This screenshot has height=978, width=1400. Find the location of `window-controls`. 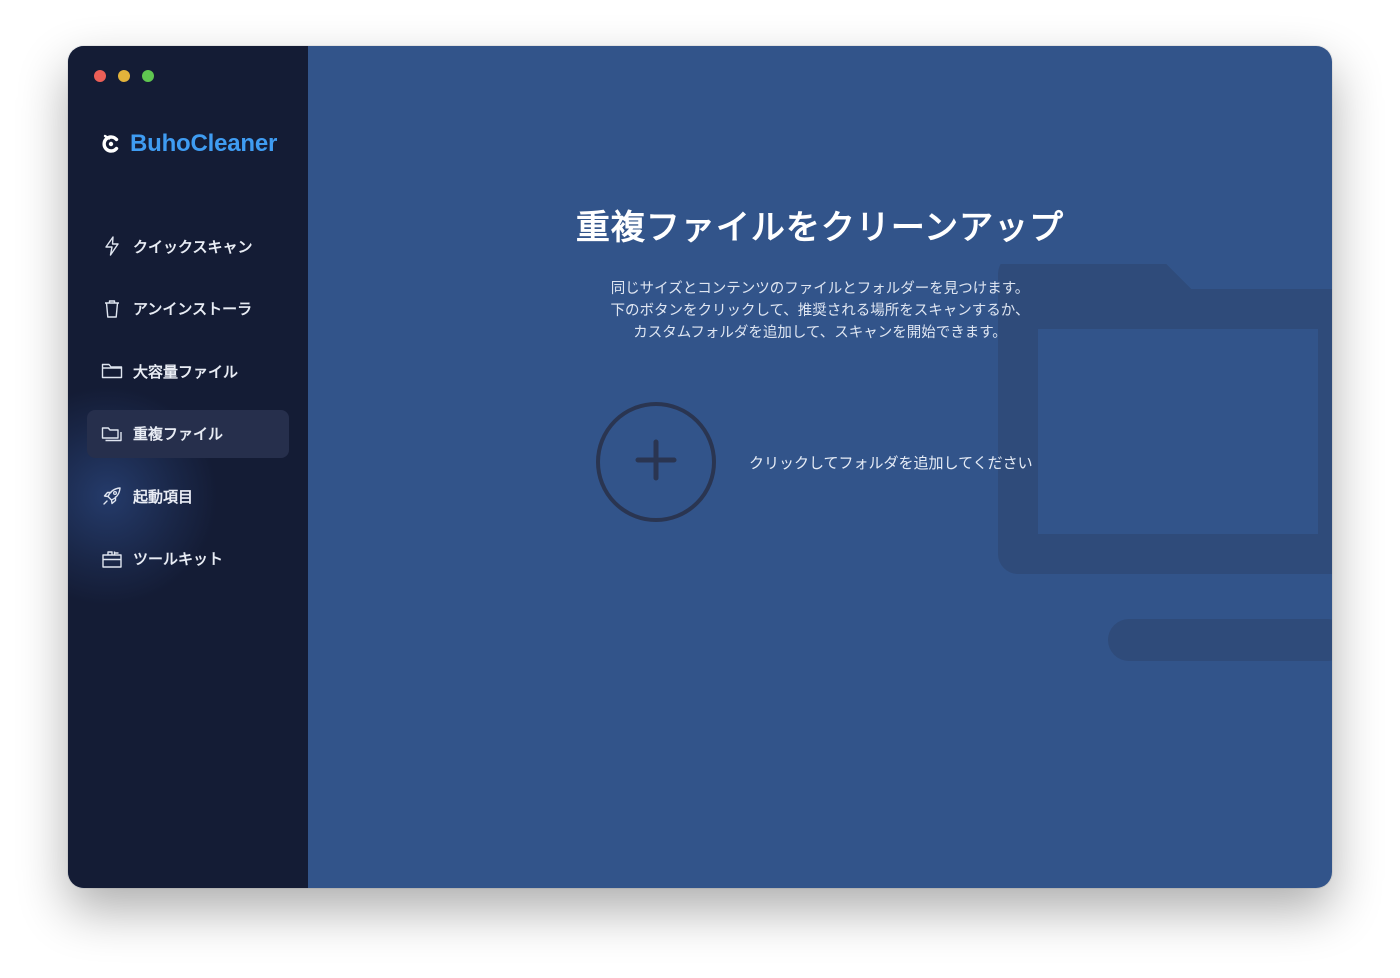

window-controls is located at coordinates (124, 76).